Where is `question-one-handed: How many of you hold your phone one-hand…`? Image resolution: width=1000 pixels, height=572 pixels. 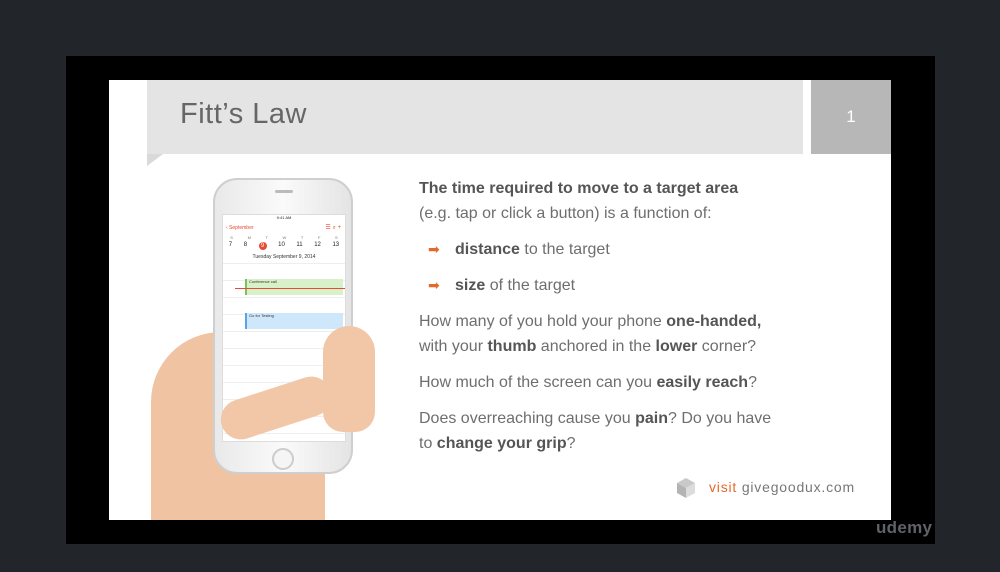 question-one-handed: How many of you hold your phone one-hand… is located at coordinates (639, 334).